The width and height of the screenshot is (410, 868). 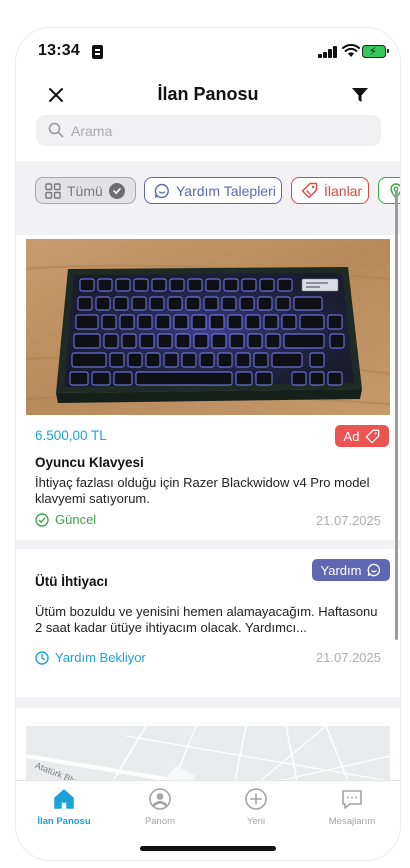 What do you see at coordinates (351, 436) in the screenshot?
I see `ad-badge-label: Ad` at bounding box center [351, 436].